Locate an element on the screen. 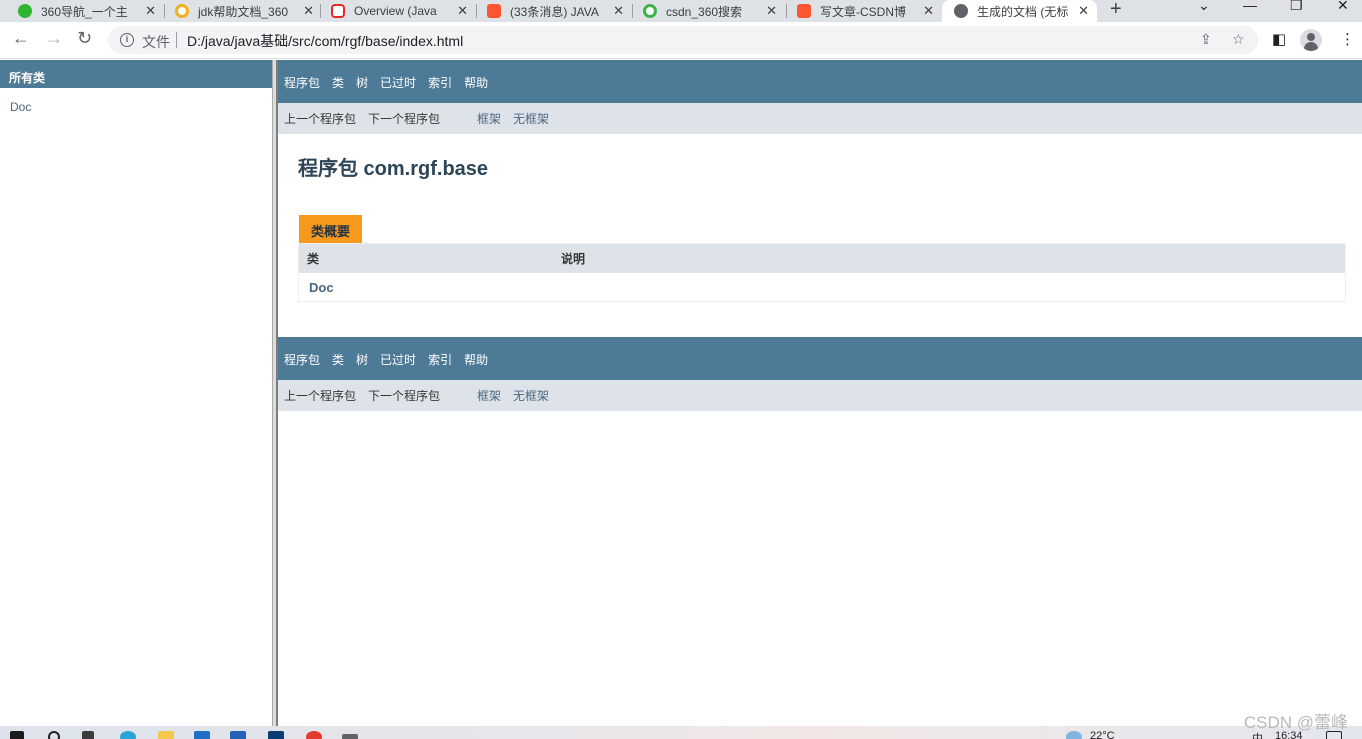 The width and height of the screenshot is (1362, 739). ide-icon is located at coordinates (276, 735).